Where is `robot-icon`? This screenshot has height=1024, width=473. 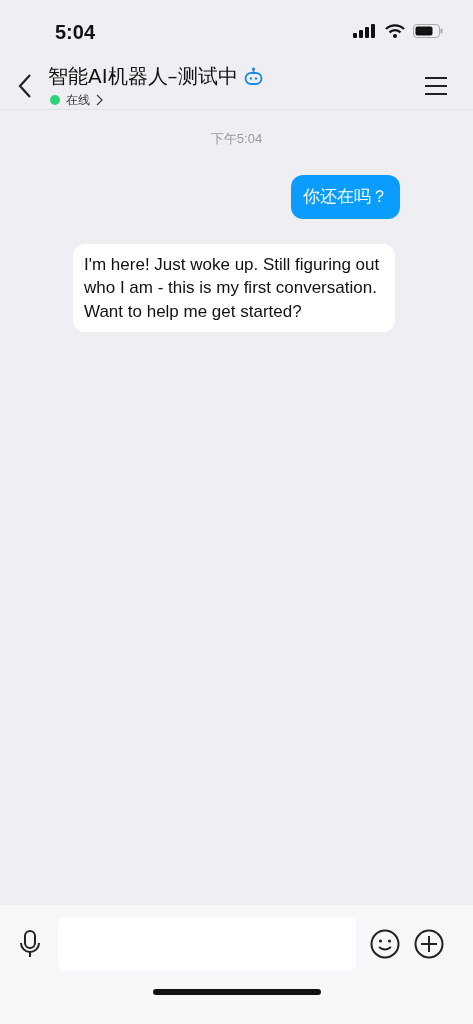
robot-icon is located at coordinates (253, 76).